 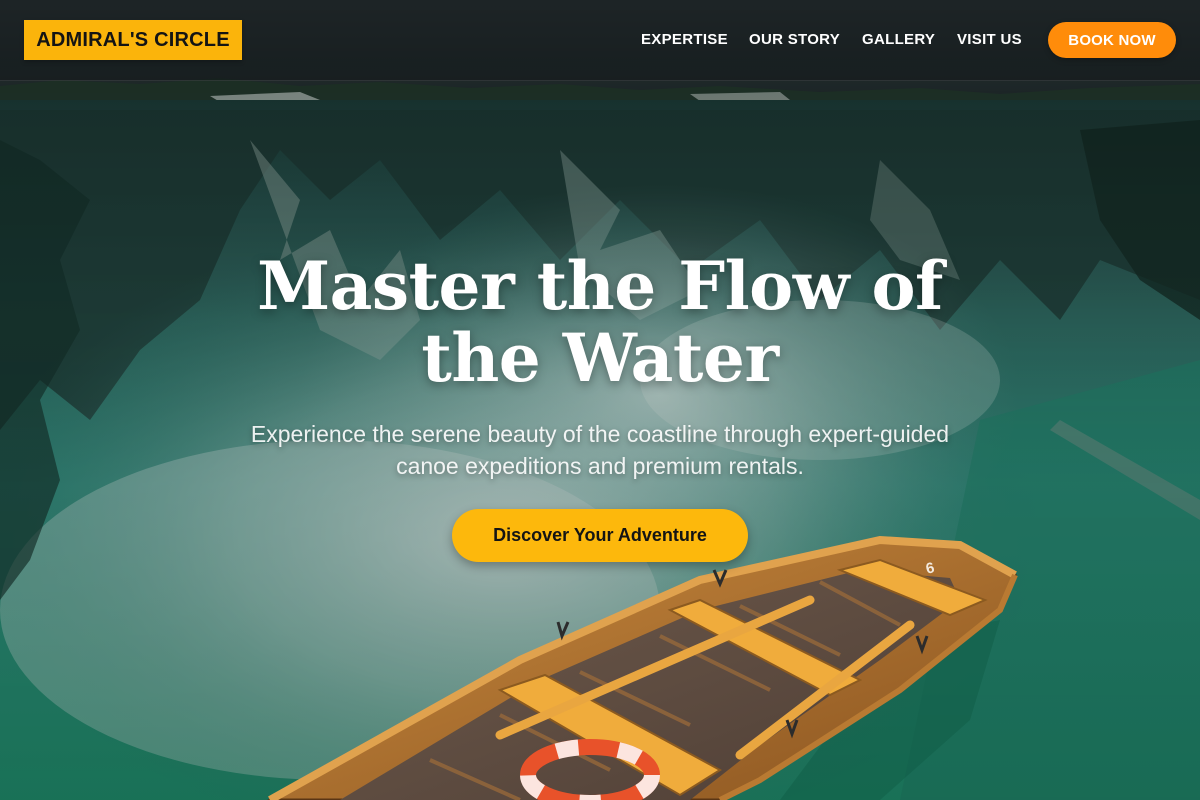 I want to click on nav-link-our-story: OUR STORY, so click(x=794, y=39).